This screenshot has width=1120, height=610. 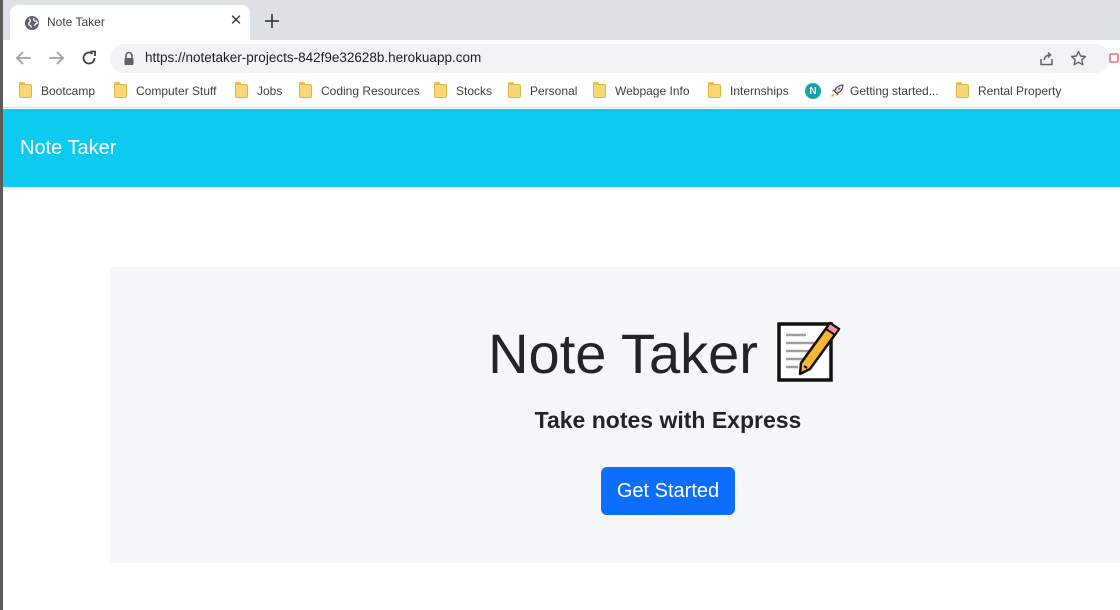 What do you see at coordinates (474, 91) in the screenshot?
I see `bookmark-label: Stocks` at bounding box center [474, 91].